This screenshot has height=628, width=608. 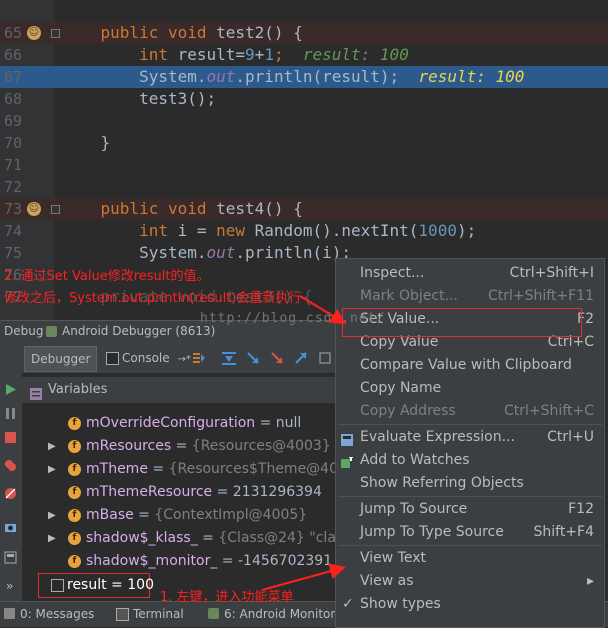 I want to click on arrow-to-set-value, so click(x=323, y=310).